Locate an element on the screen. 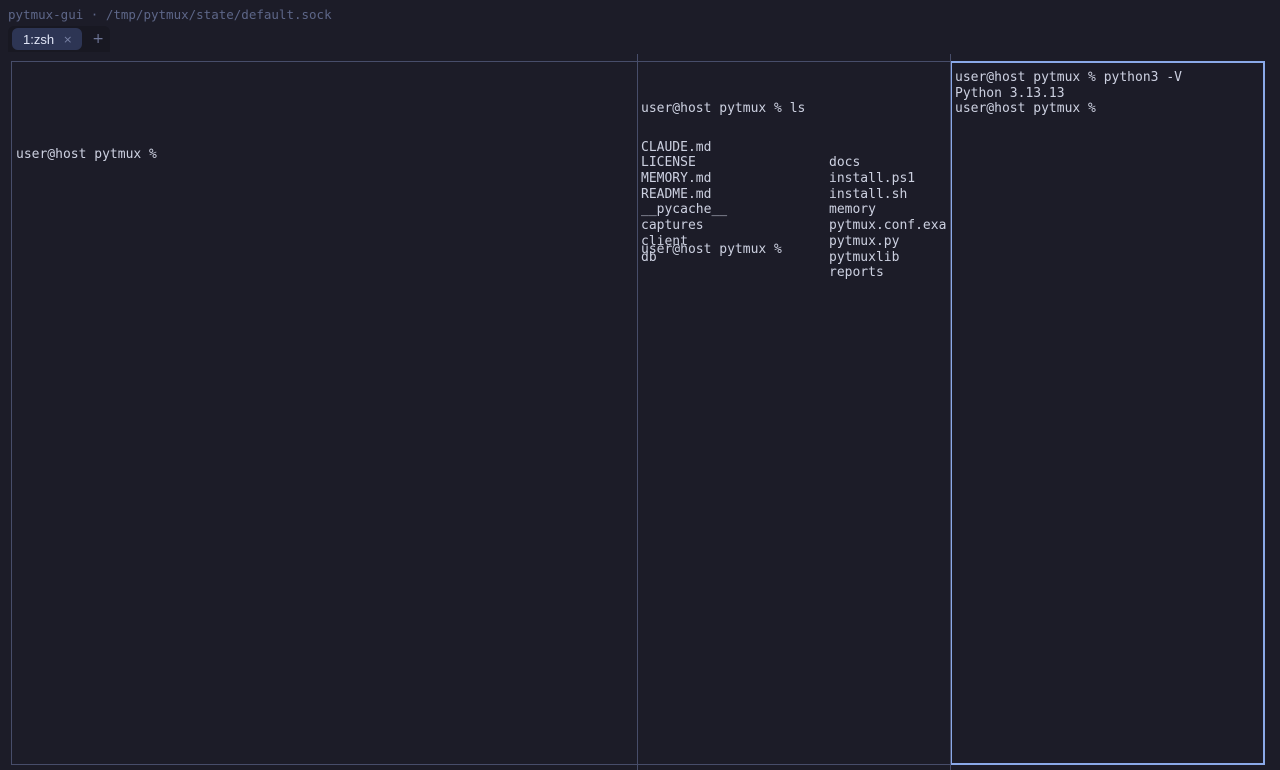  ls-row: client pytmuxlib is located at coordinates (796, 241).